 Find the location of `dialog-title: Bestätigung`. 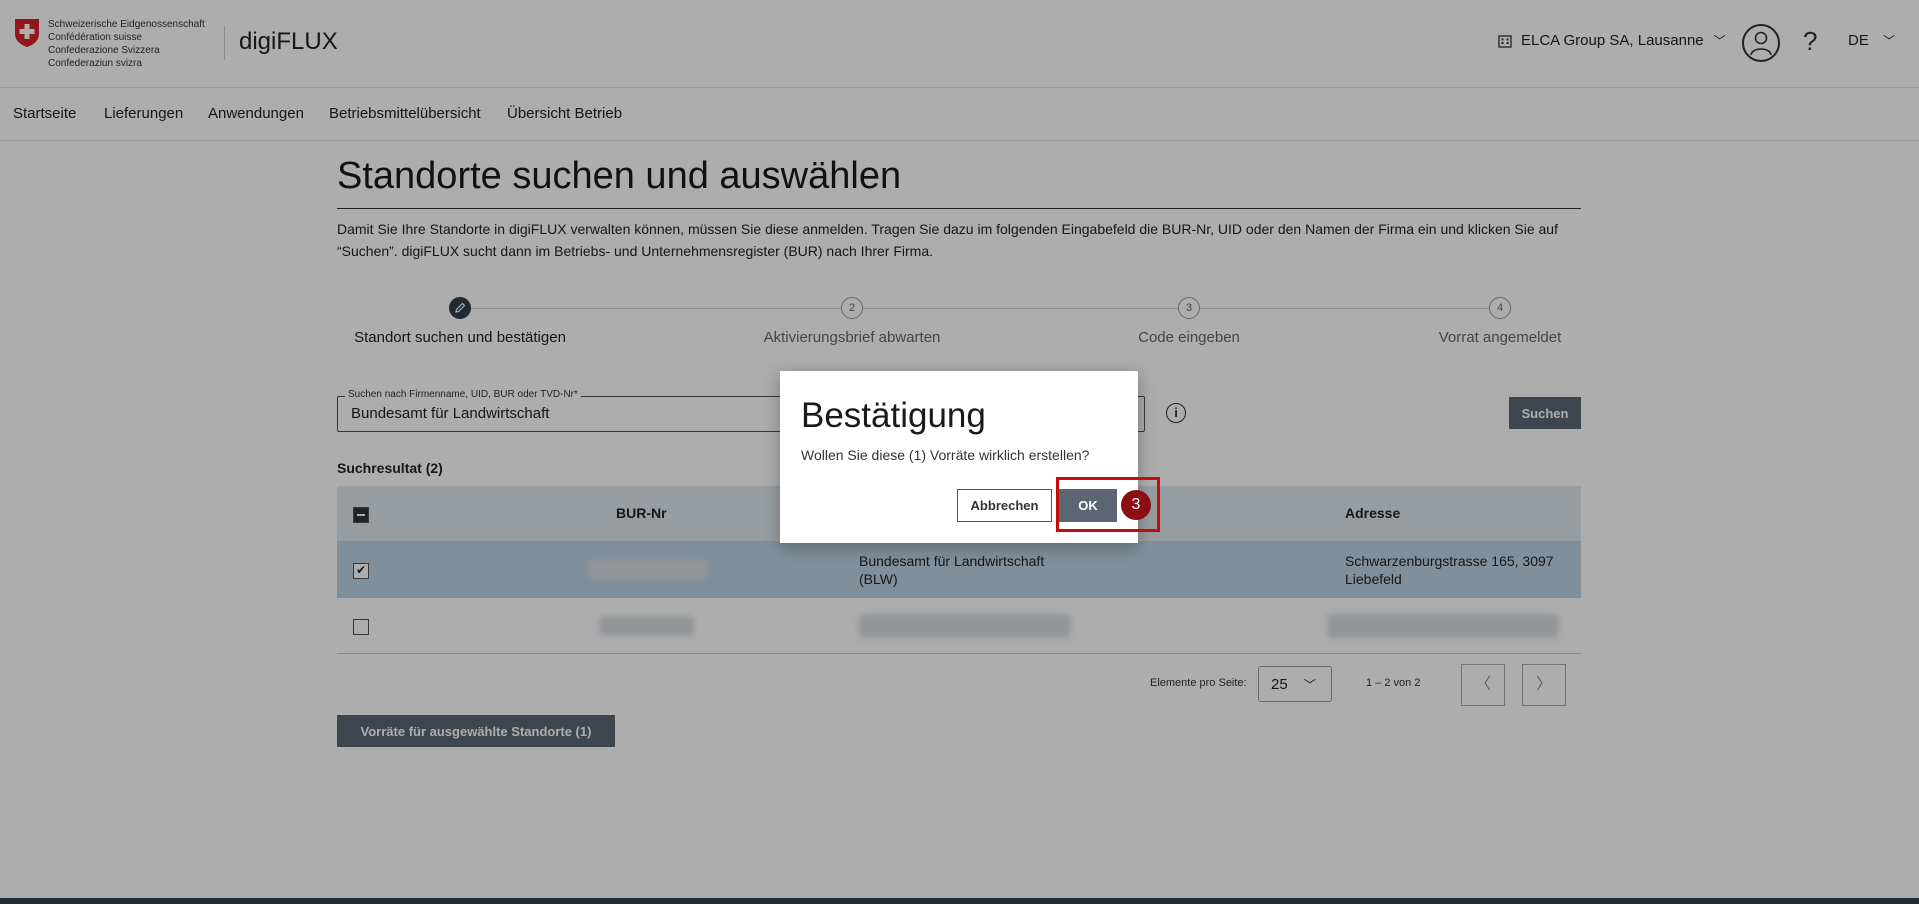

dialog-title: Bestätigung is located at coordinates (893, 415).